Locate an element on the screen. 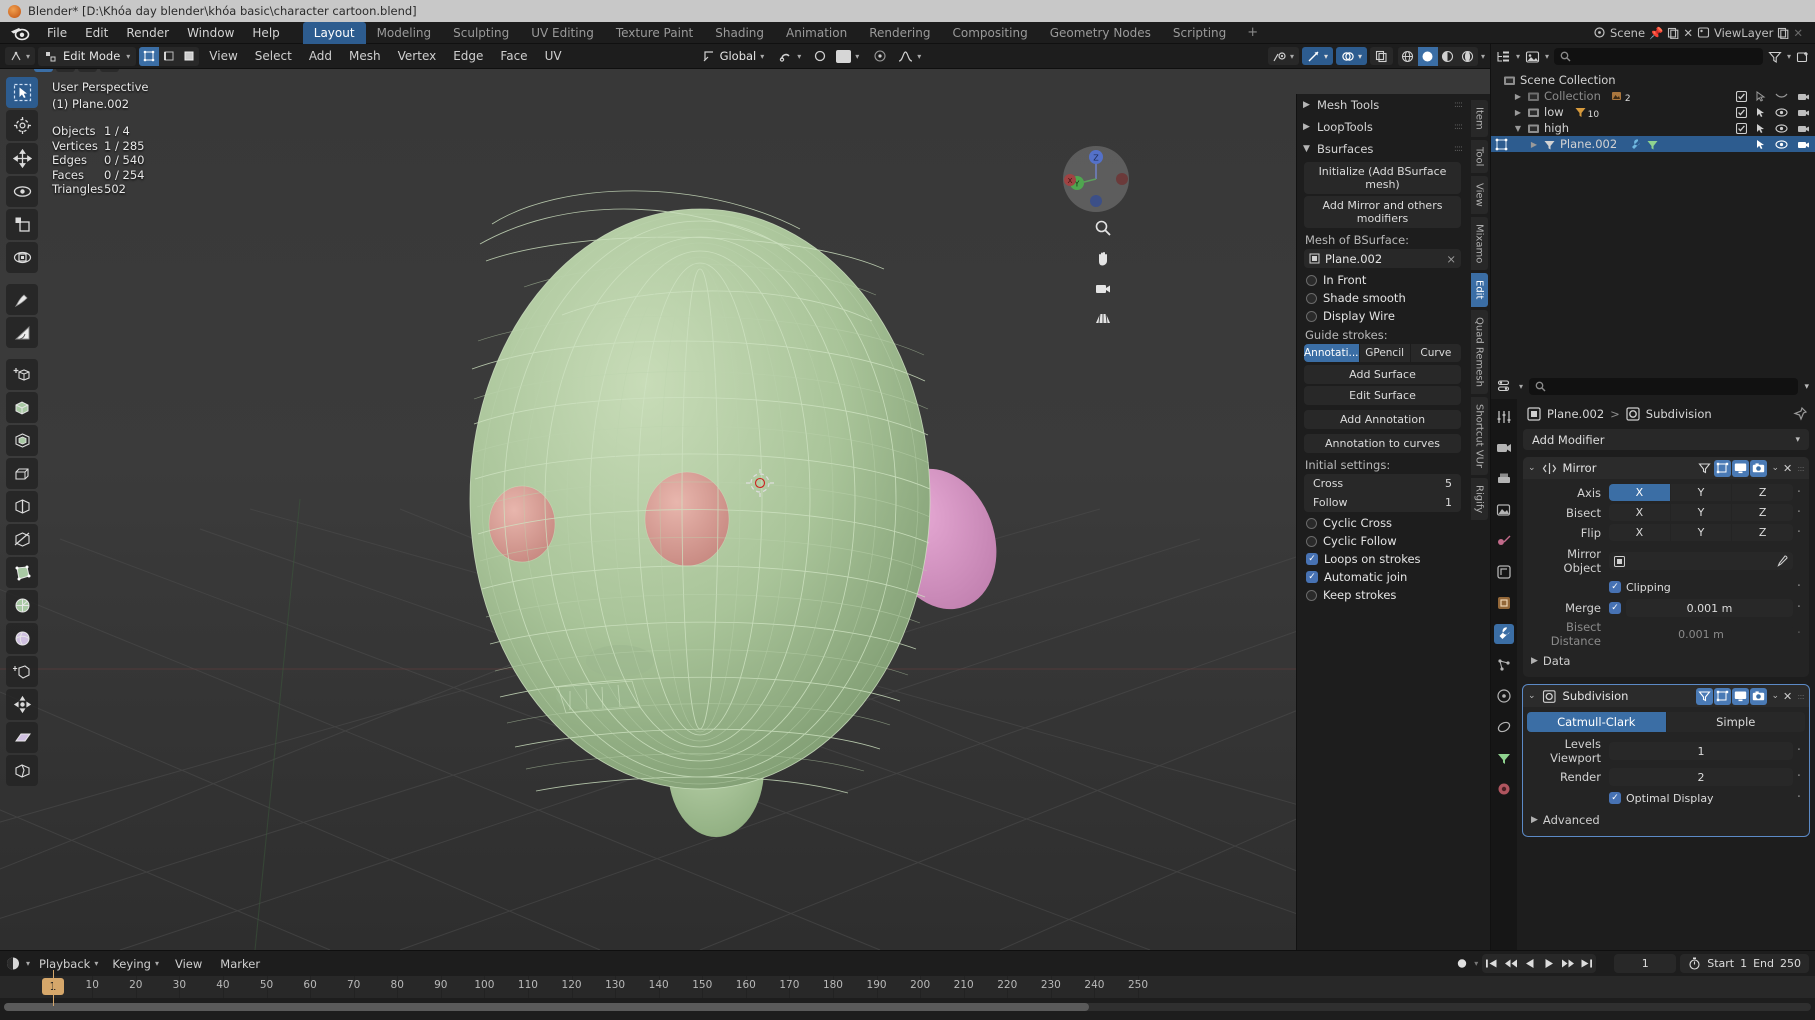  initialize-bsurface-button: Initialize (Add BSurface mesh) is located at coordinates (1382, 178).